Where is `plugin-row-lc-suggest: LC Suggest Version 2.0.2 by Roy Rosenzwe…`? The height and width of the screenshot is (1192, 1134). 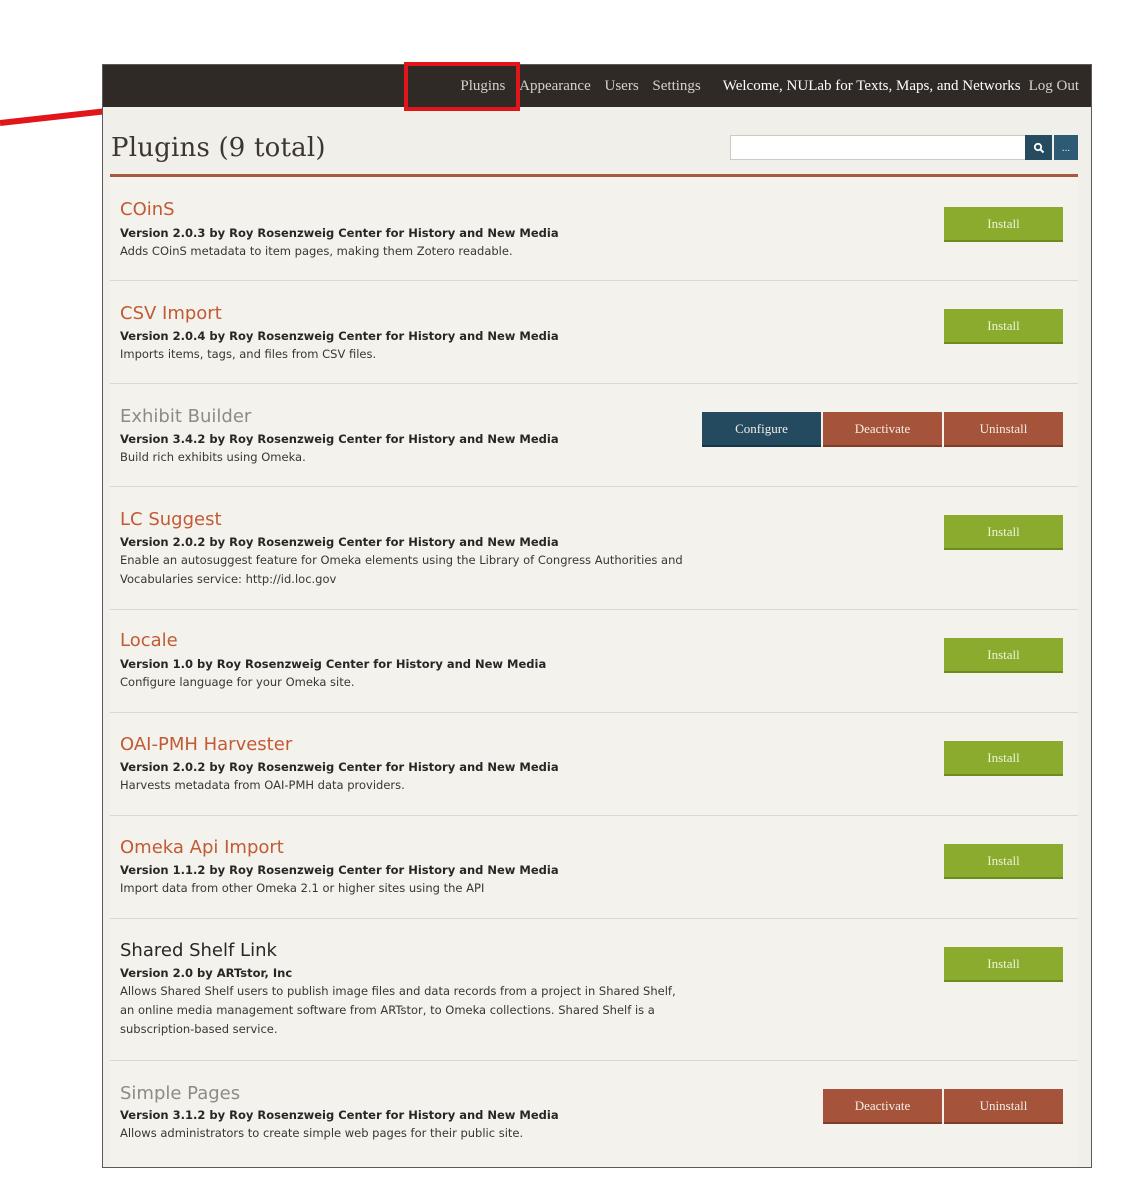 plugin-row-lc-suggest: LC Suggest Version 2.0.2 by Roy Rosenzwe… is located at coordinates (594, 548).